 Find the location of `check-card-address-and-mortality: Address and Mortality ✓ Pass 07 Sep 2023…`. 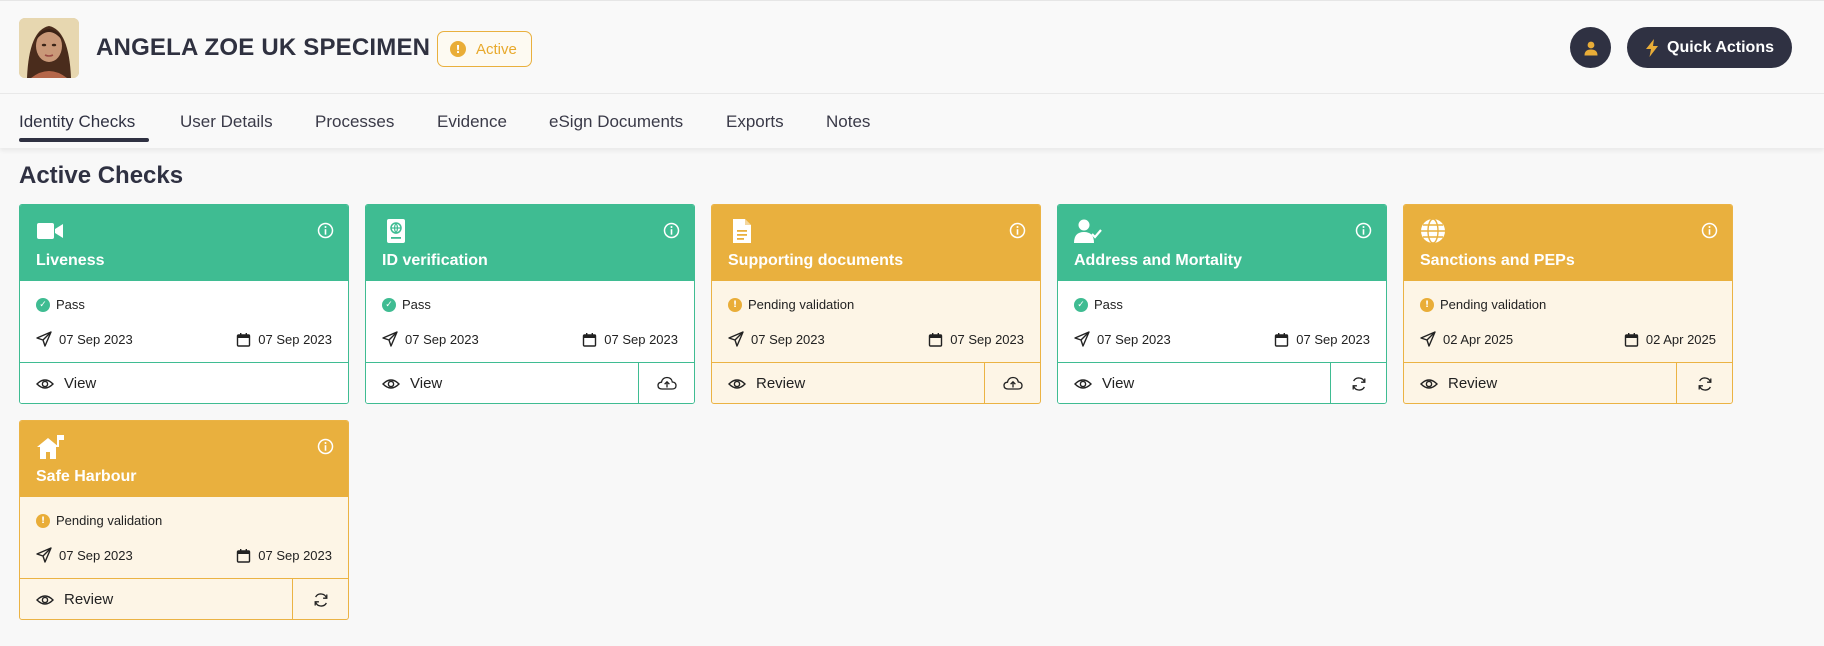

check-card-address-and-mortality: Address and Mortality ✓ Pass 07 Sep 2023… is located at coordinates (1222, 304).